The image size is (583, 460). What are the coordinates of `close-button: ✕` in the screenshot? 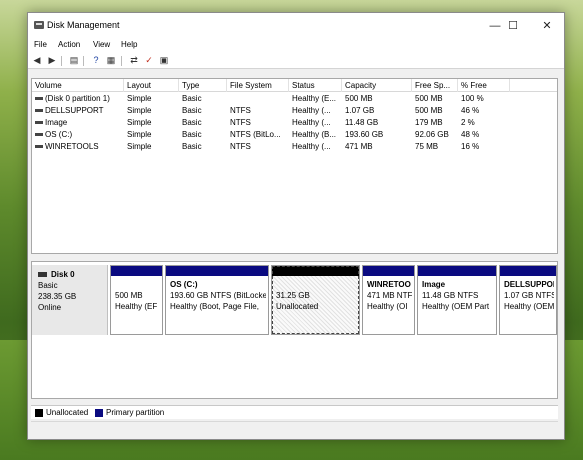 It's located at (547, 26).